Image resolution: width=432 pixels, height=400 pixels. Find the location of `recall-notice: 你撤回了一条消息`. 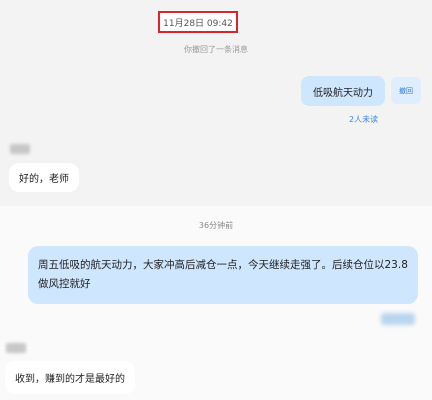

recall-notice: 你撤回了一条消息 is located at coordinates (216, 49).